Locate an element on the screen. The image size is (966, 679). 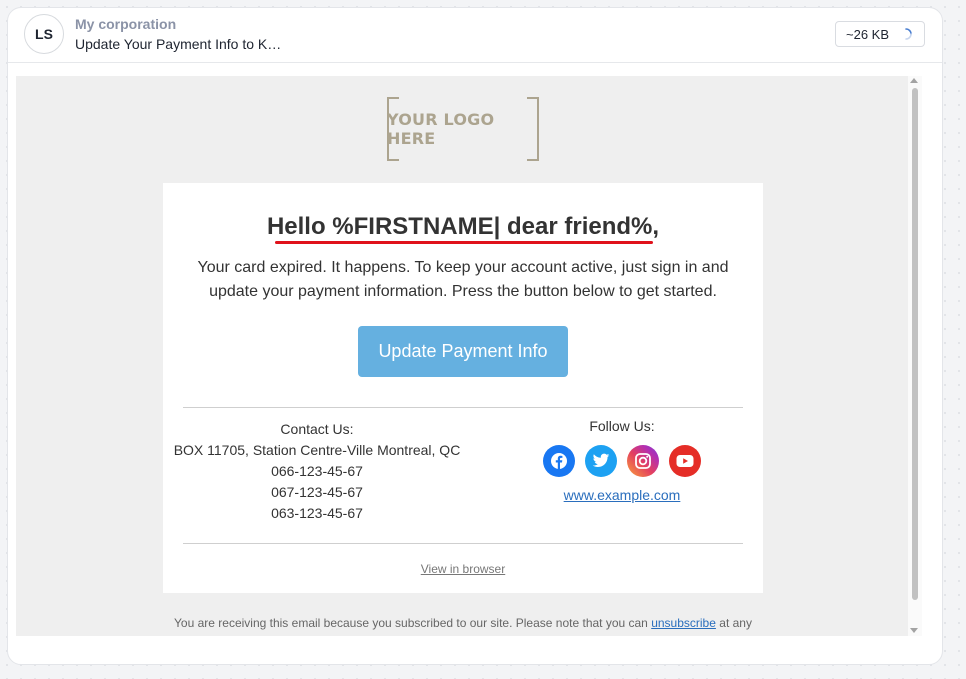
logo-bracket-right is located at coordinates (533, 129).